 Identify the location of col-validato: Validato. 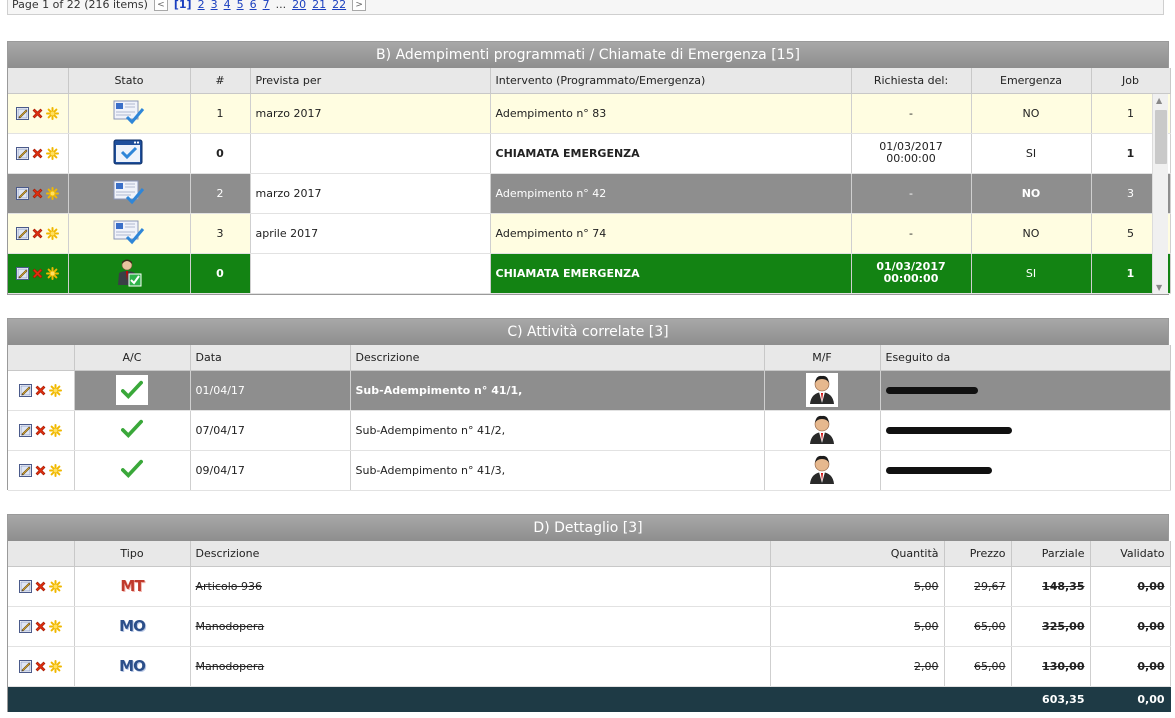
(1130, 554).